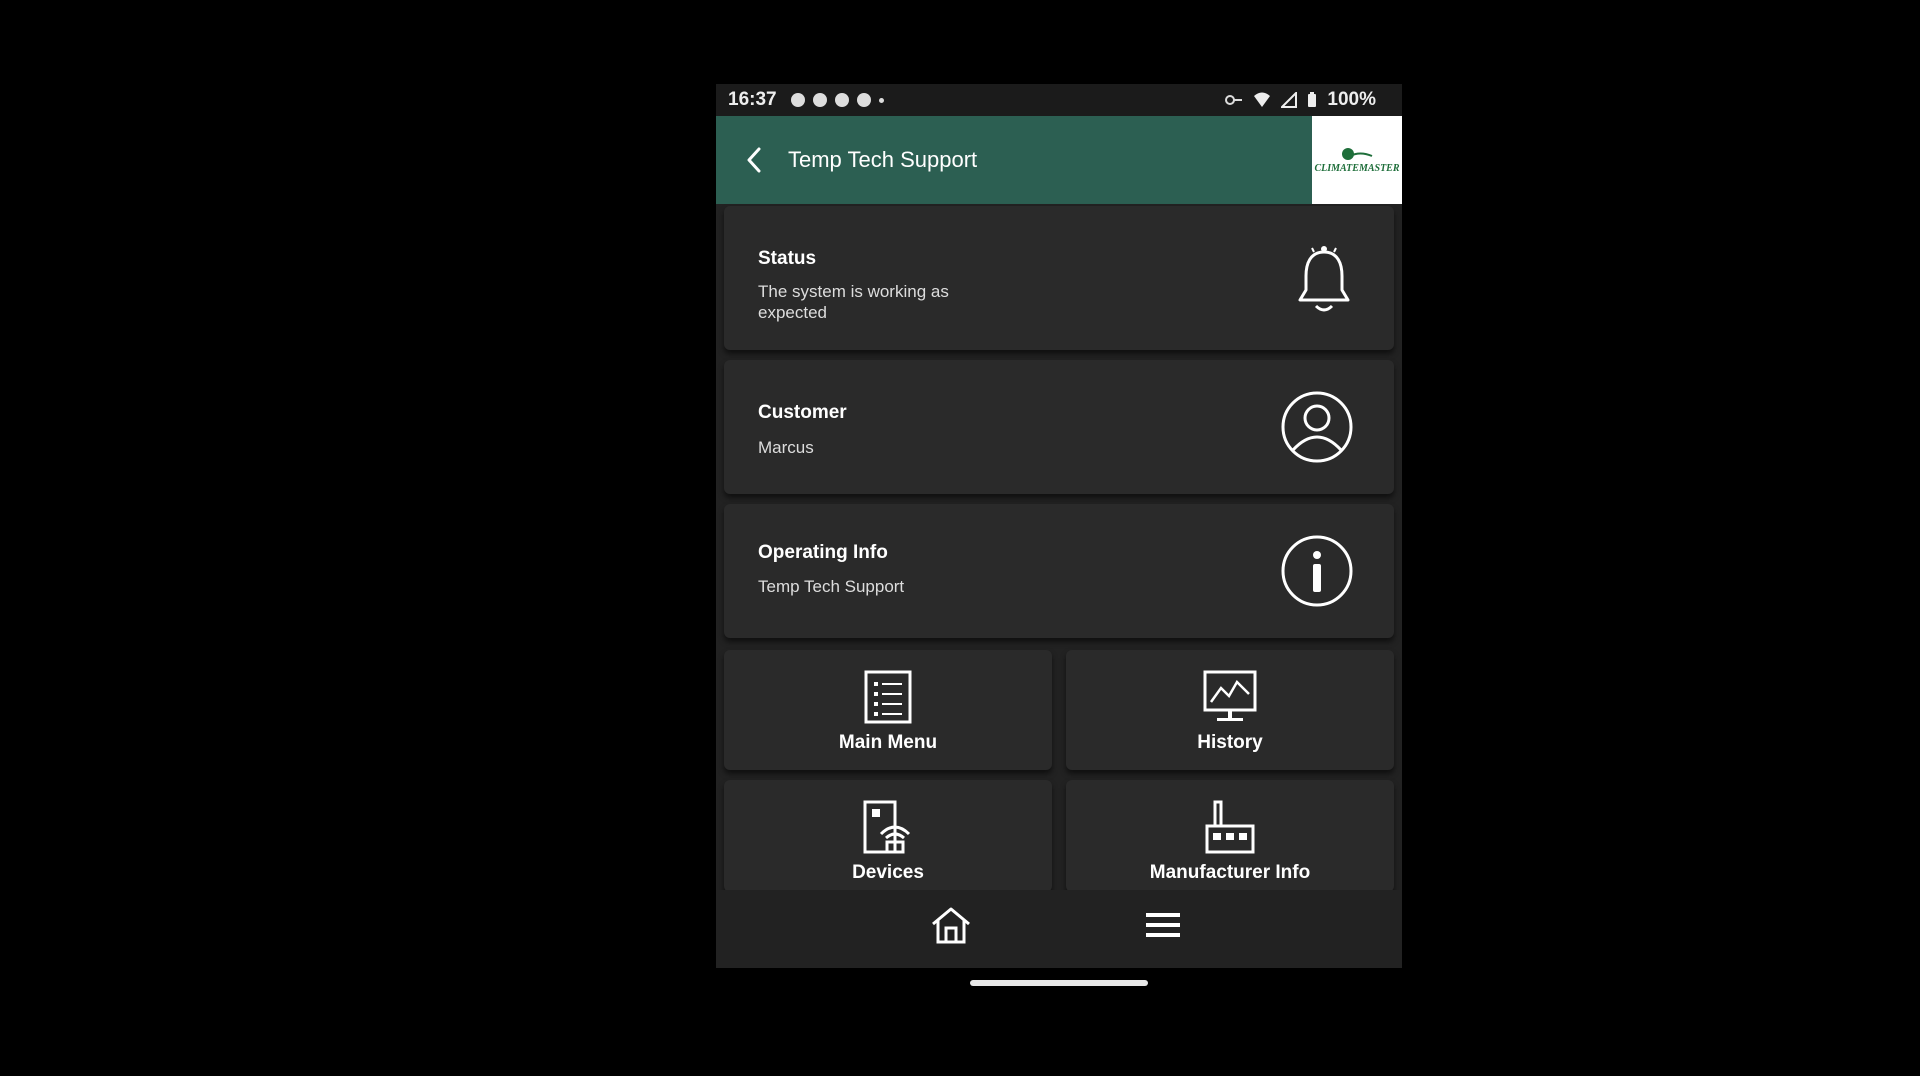  What do you see at coordinates (1317, 427) in the screenshot?
I see `user-circle-icon` at bounding box center [1317, 427].